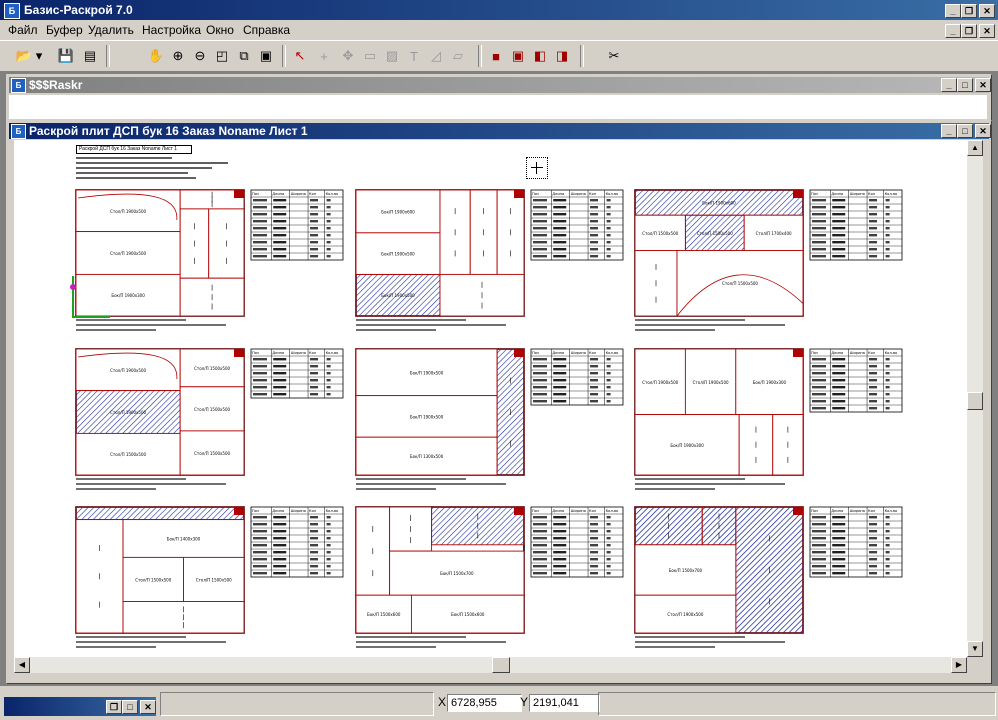  Describe the element at coordinates (128, 295) in the screenshot. I see `svg-text: Бок/П 1900х300` at that location.